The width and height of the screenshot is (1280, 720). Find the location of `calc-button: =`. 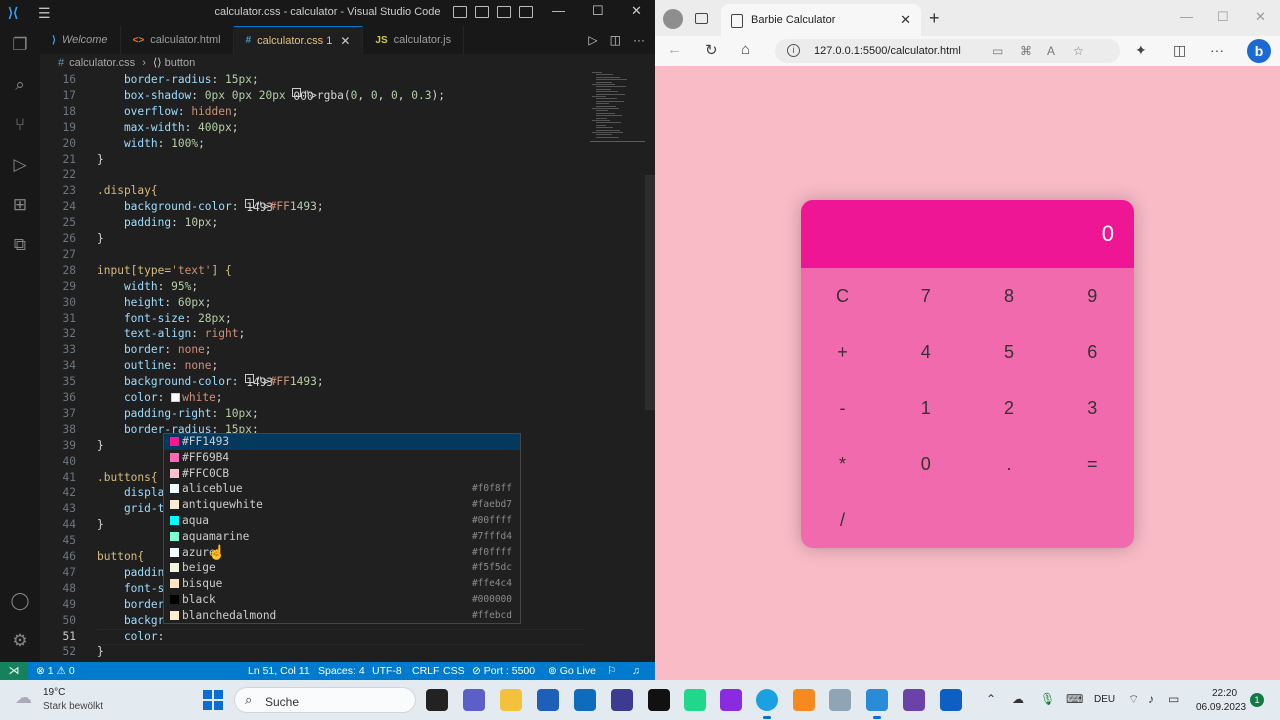

calc-button: = is located at coordinates (1092, 464).